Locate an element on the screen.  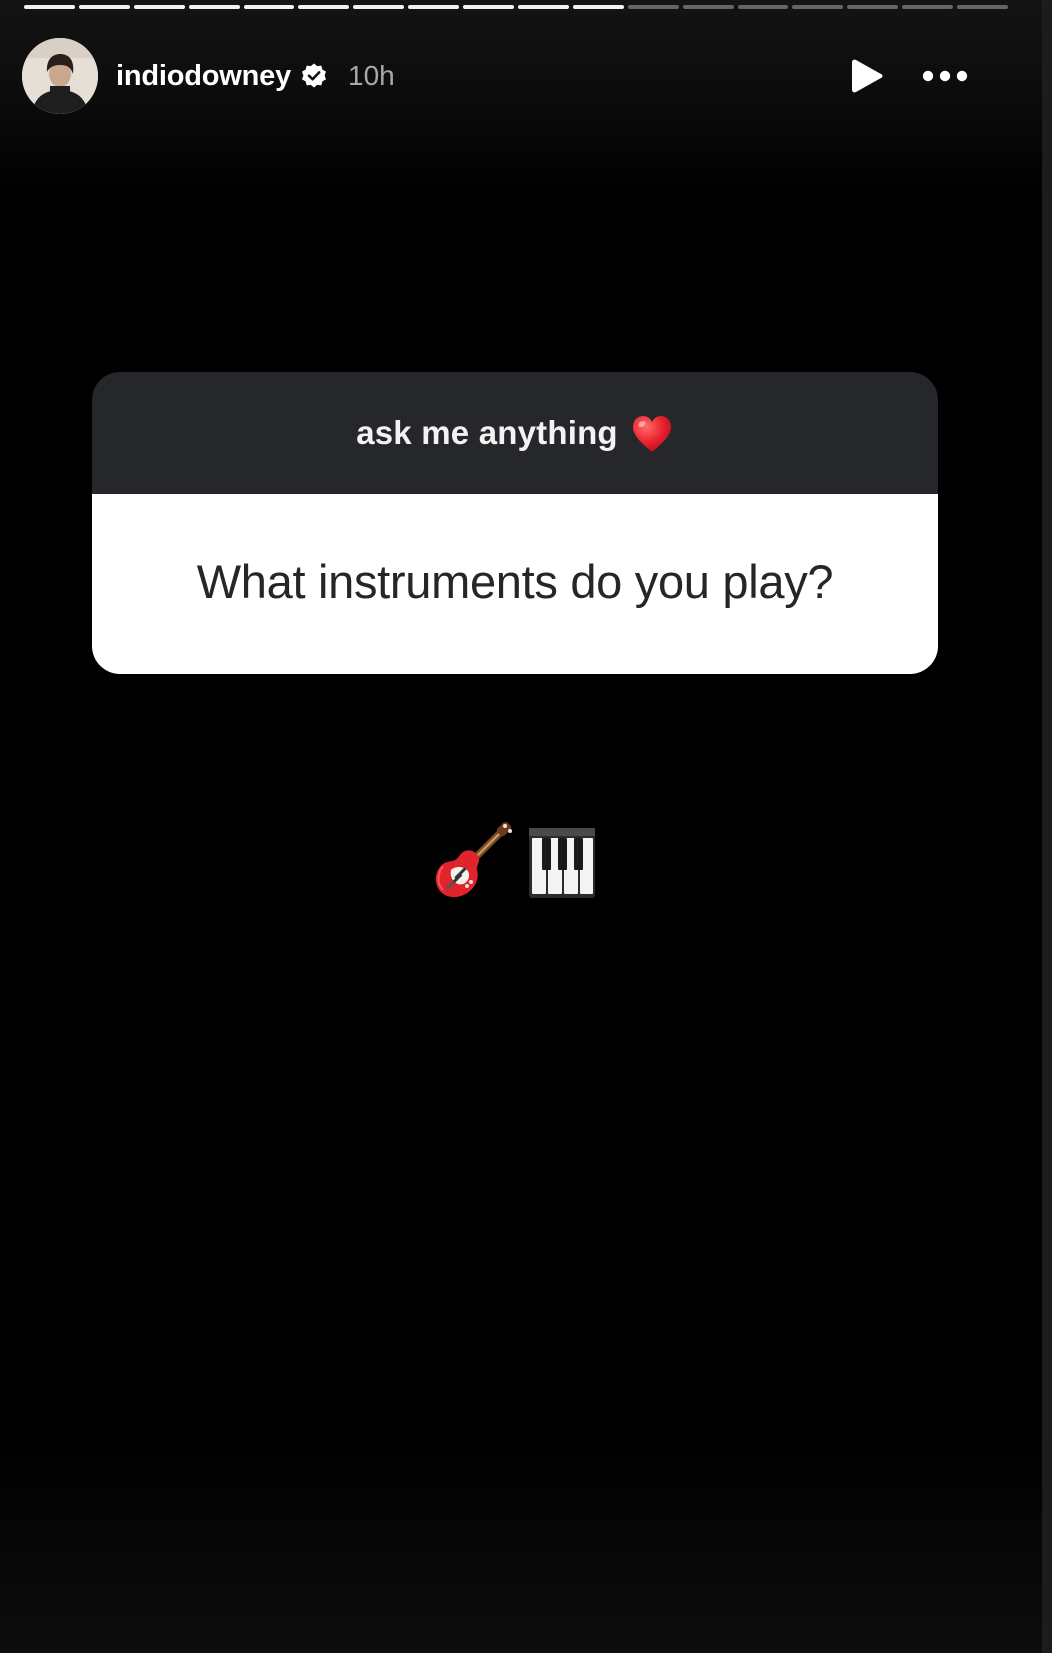
more-options-button is located at coordinates (945, 76).